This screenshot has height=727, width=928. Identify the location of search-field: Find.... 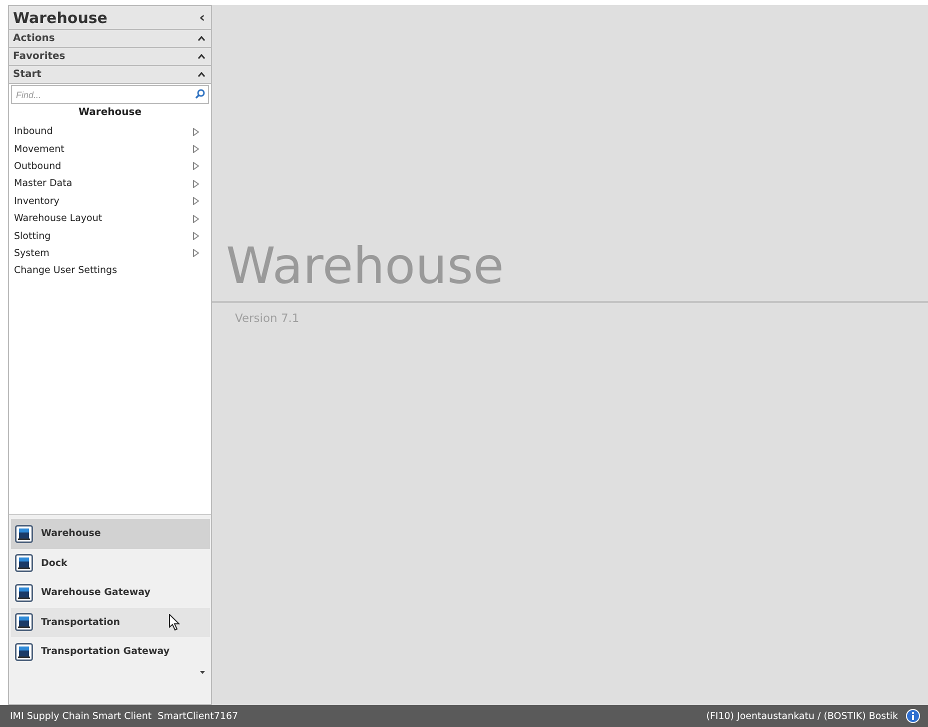
(110, 94).